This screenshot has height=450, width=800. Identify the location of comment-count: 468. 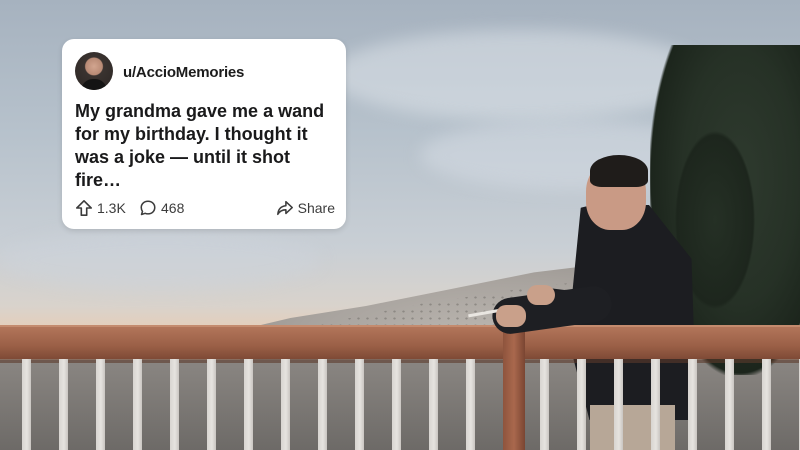
(173, 208).